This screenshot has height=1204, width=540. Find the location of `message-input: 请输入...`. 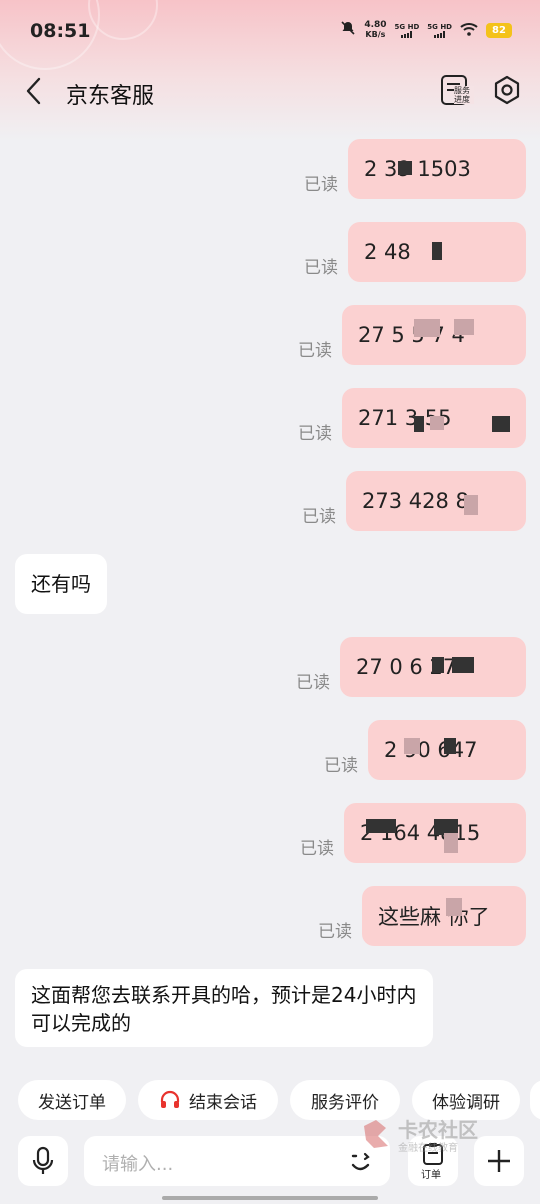

message-input: 请输入... is located at coordinates (237, 1161).